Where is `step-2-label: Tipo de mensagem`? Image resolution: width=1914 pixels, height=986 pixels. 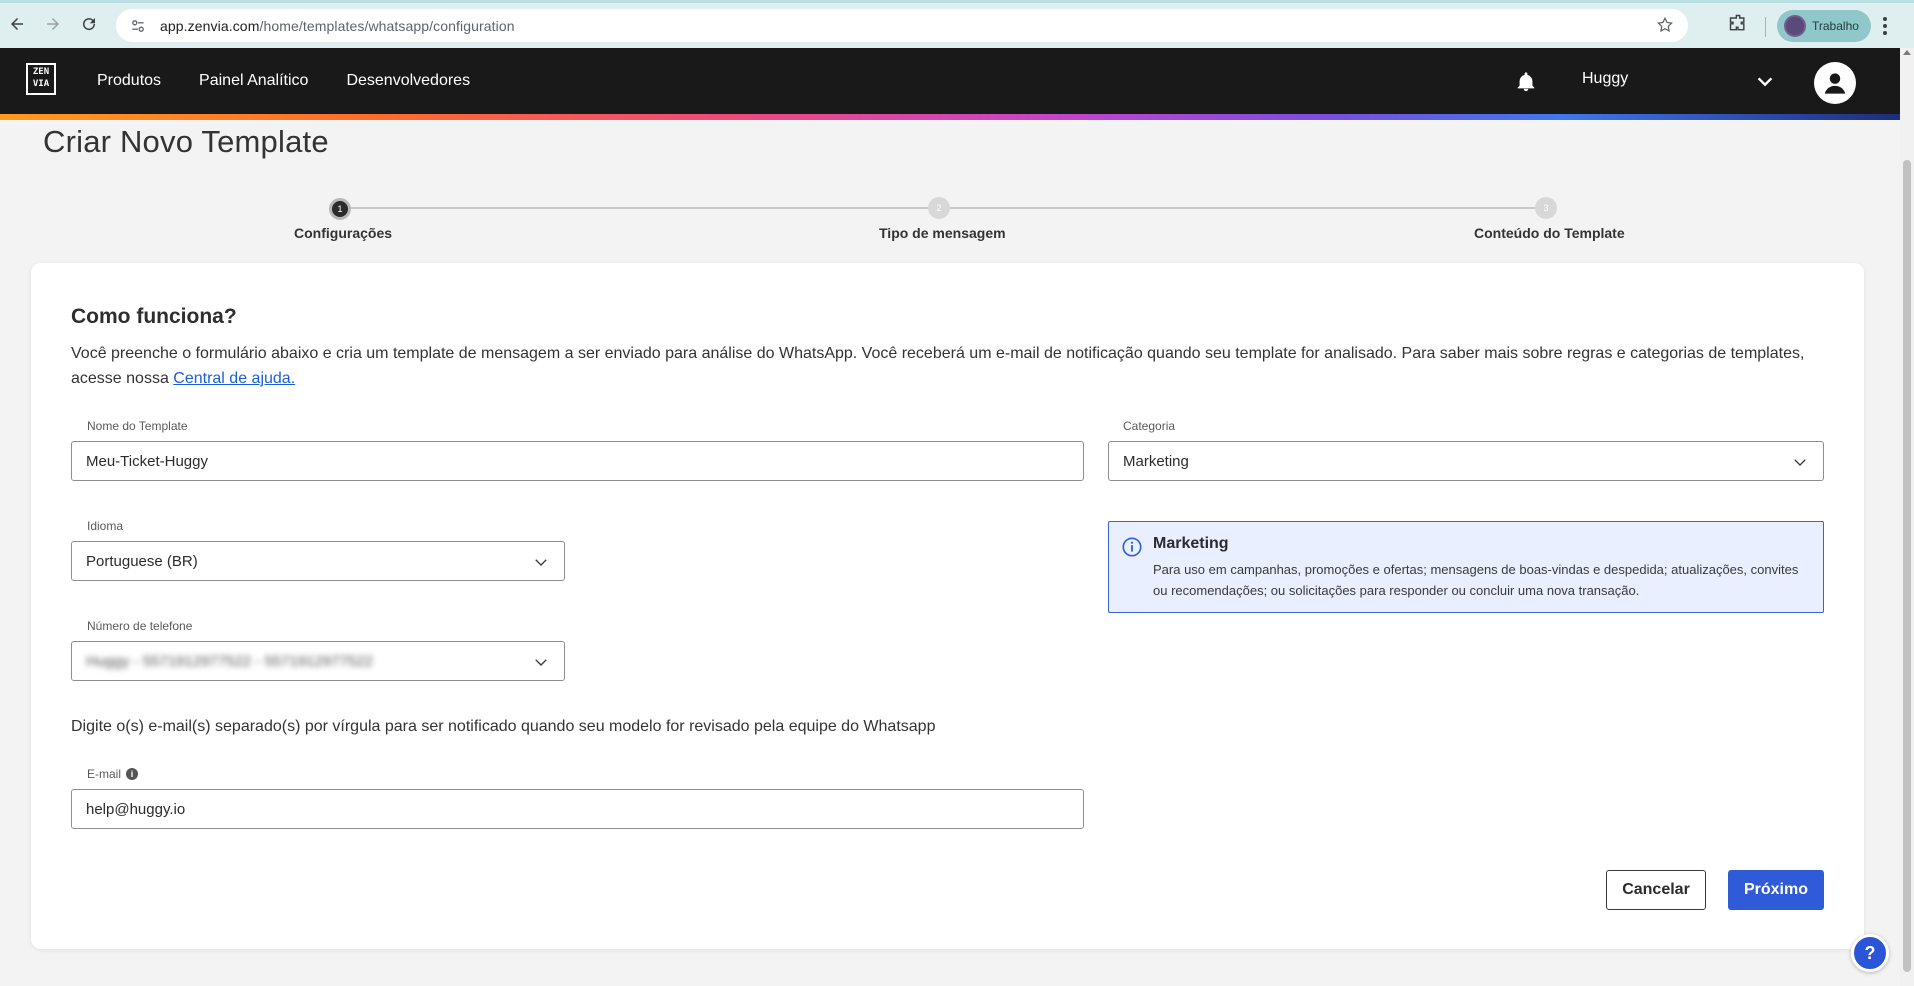
step-2-label: Tipo de mensagem is located at coordinates (942, 233).